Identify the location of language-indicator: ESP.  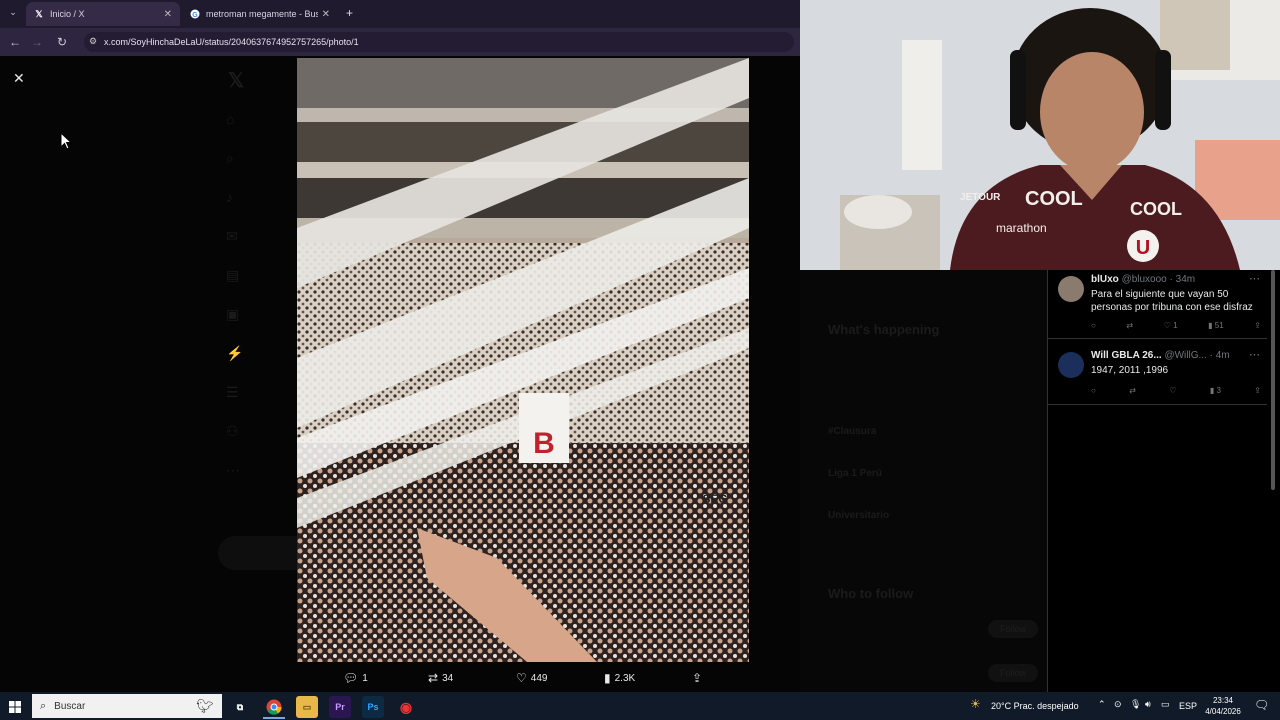
(1188, 706).